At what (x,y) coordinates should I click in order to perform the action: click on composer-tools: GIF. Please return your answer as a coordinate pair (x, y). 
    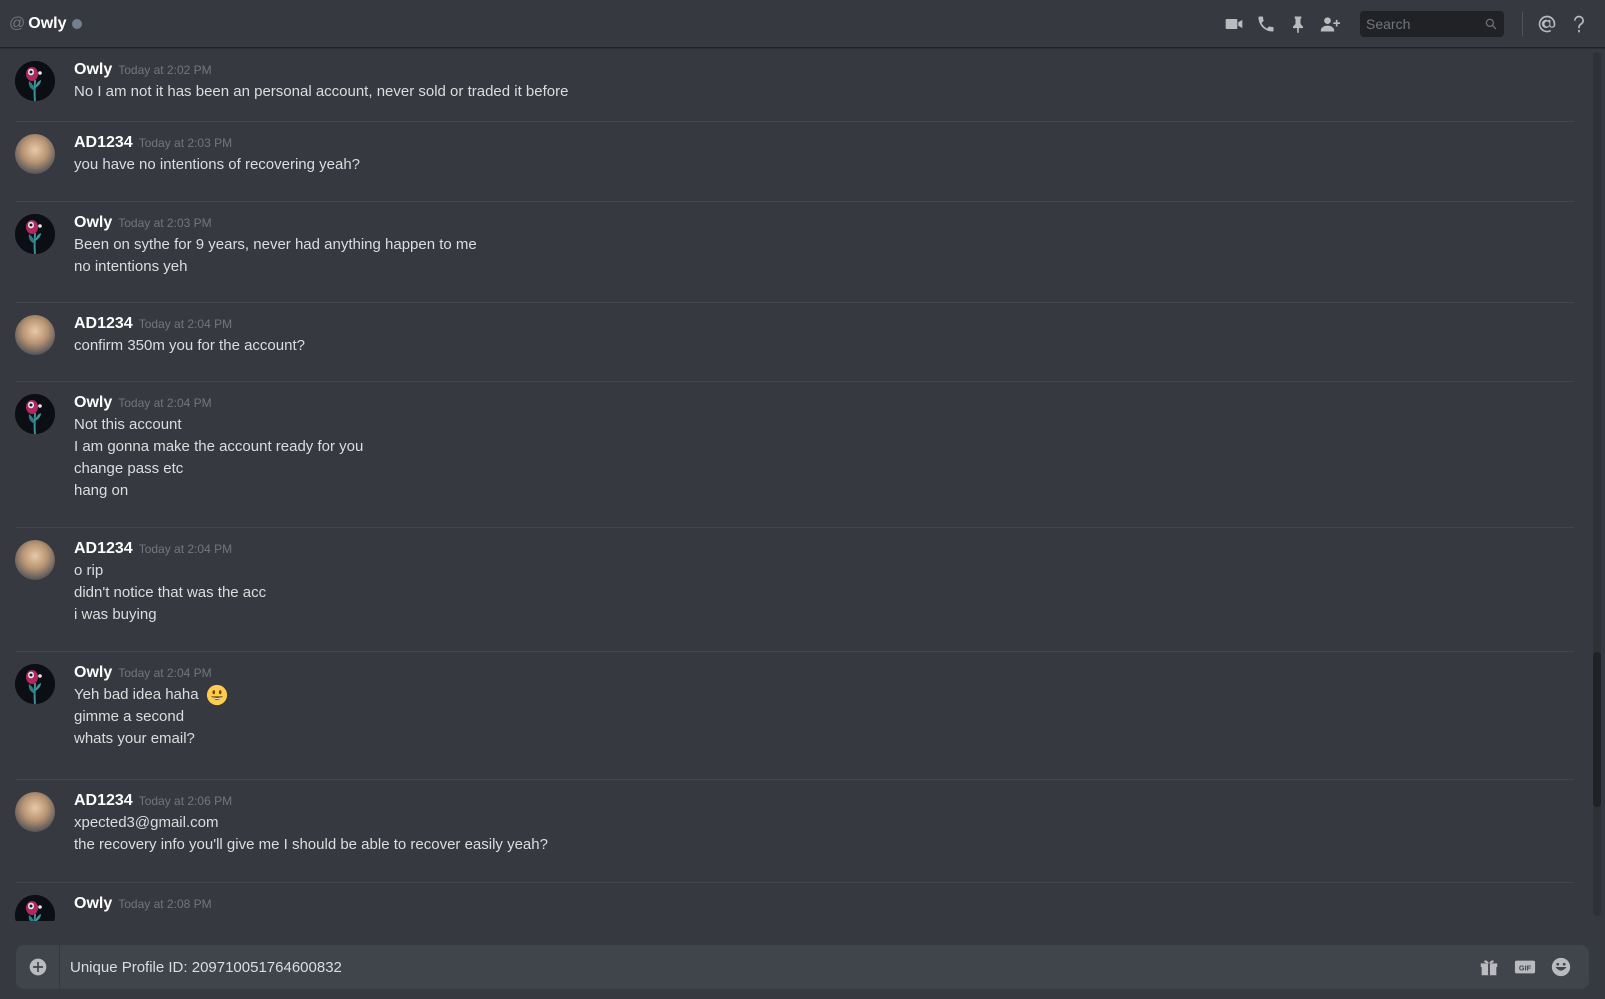
    Looking at the image, I should click on (1525, 967).